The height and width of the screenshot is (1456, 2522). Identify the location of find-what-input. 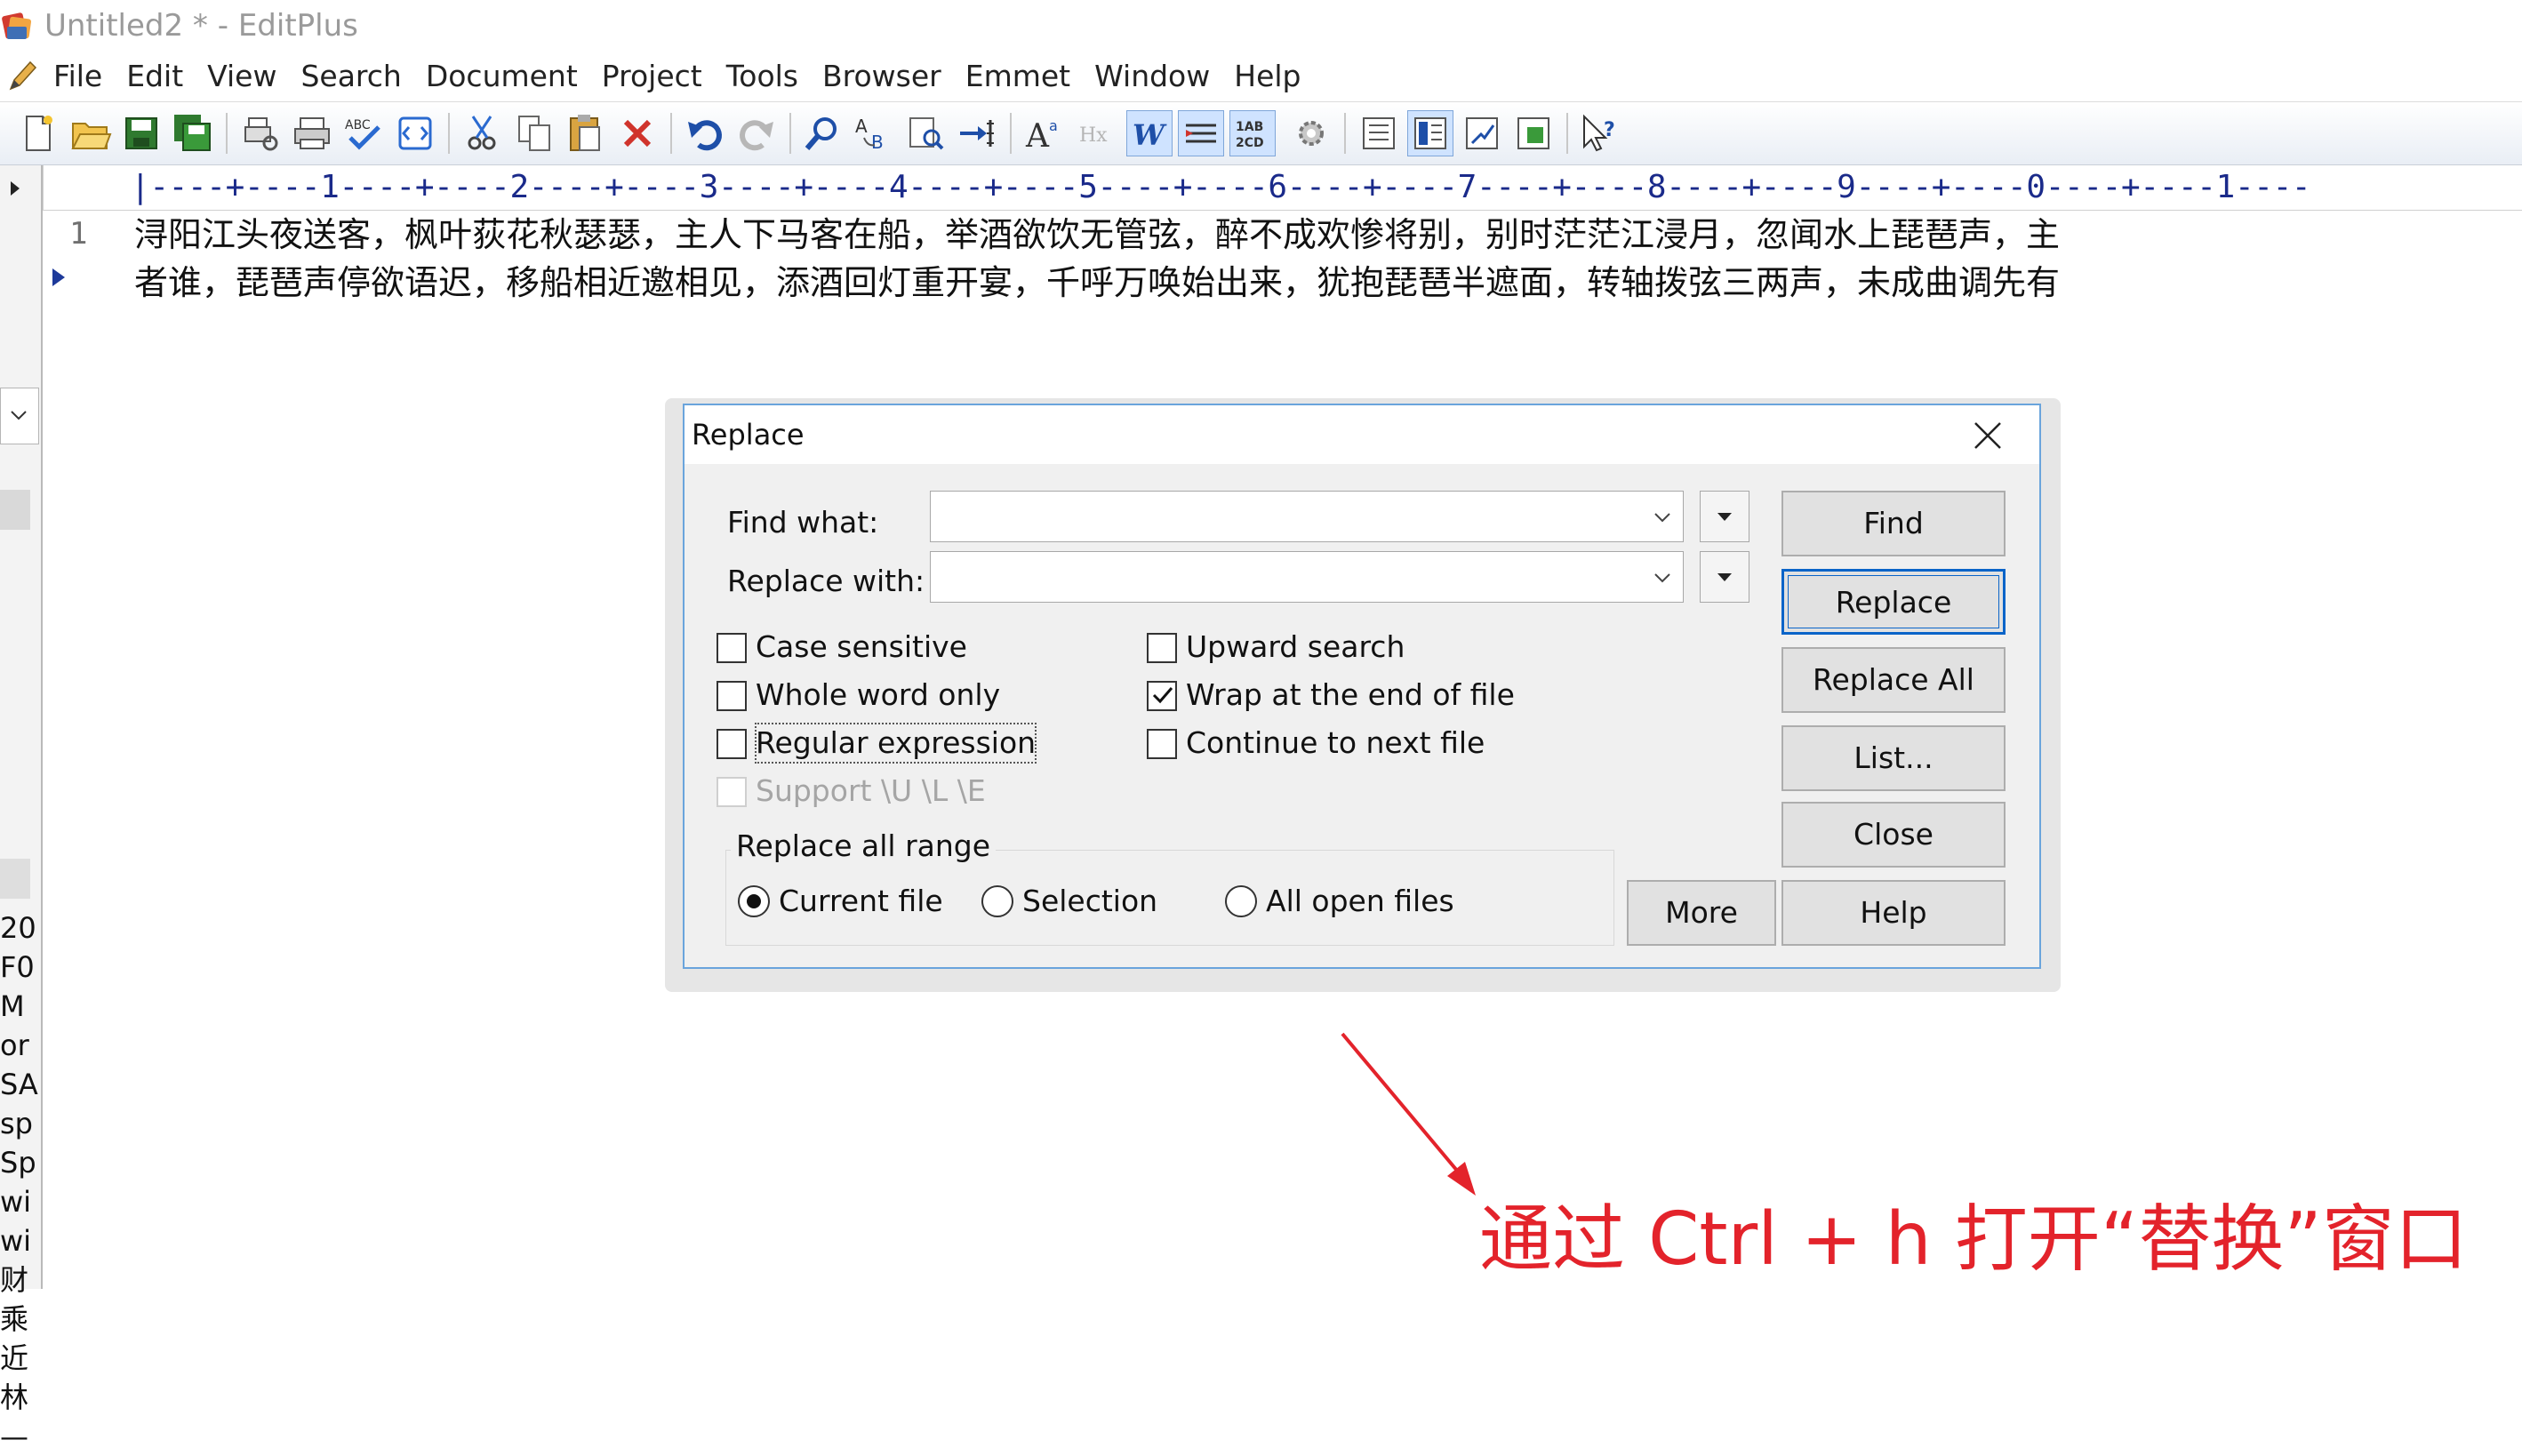
(1286, 517).